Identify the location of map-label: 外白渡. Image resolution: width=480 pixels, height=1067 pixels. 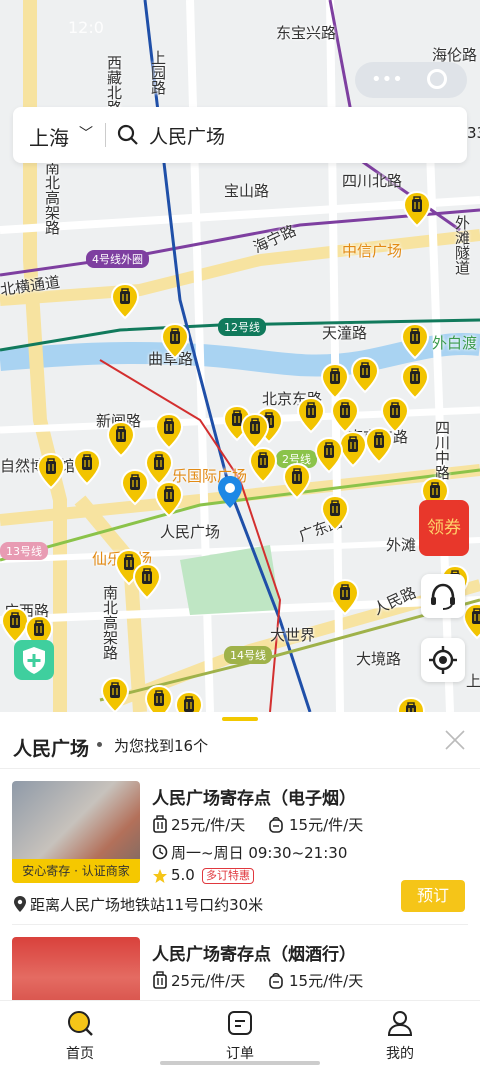
(455, 343).